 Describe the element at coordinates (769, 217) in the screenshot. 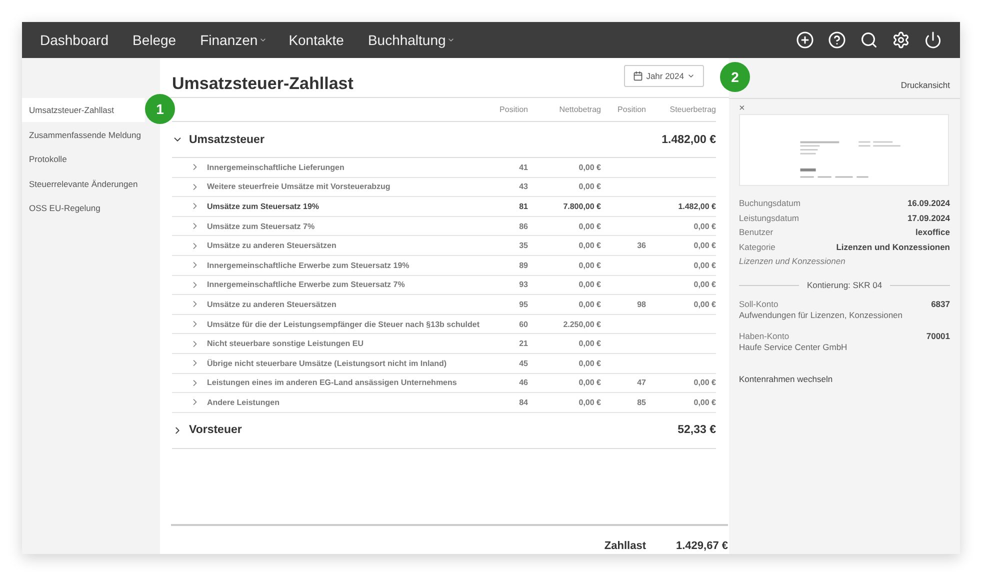

I see `field-label: Leistungsdatum` at that location.